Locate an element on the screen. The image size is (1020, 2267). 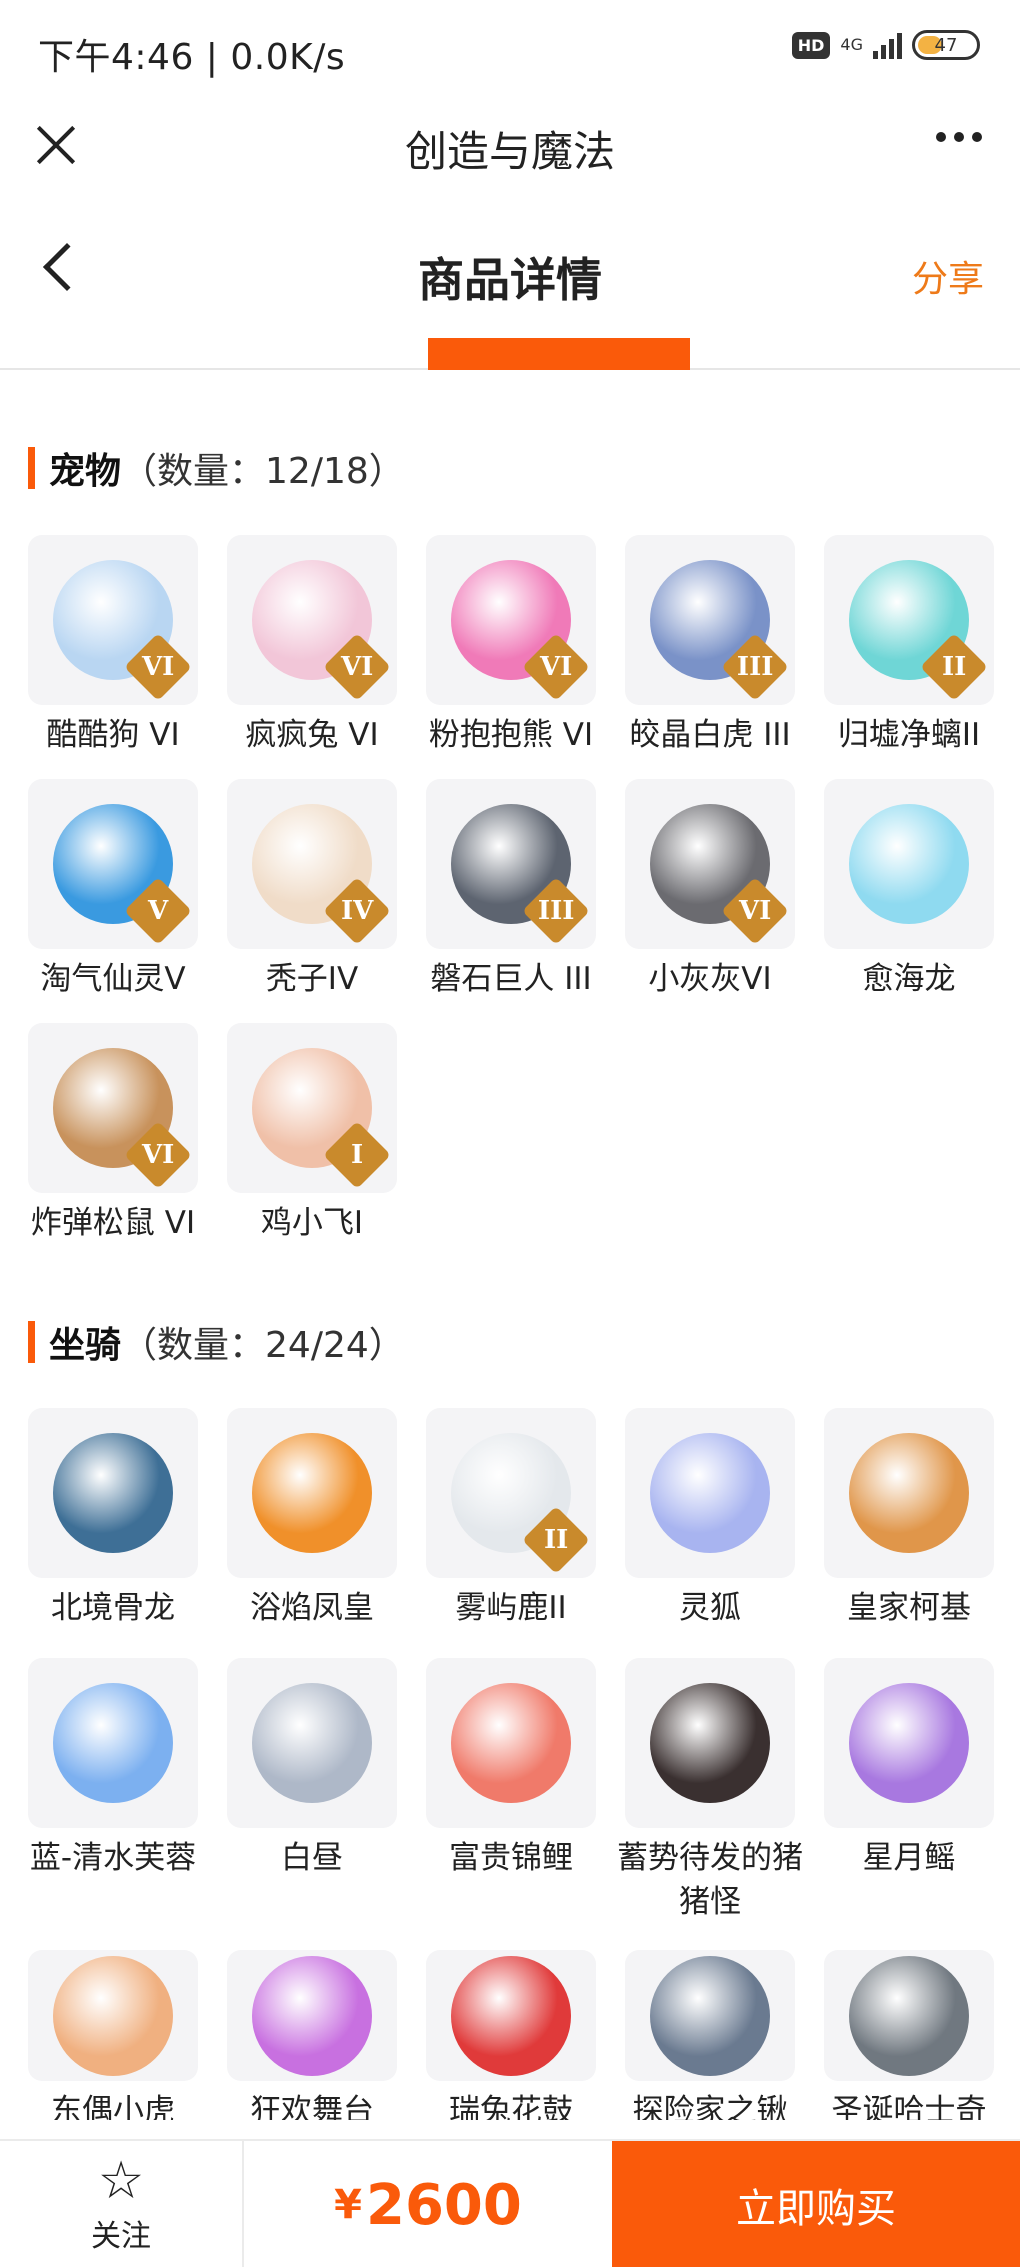
item-label: 灵狐 is located at coordinates (710, 1608).